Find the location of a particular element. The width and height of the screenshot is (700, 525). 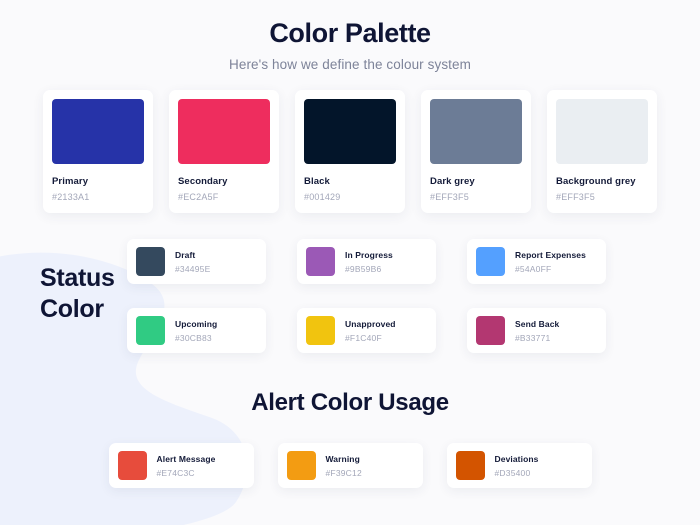

status-section-heading: Status Color is located at coordinates (63, 281).